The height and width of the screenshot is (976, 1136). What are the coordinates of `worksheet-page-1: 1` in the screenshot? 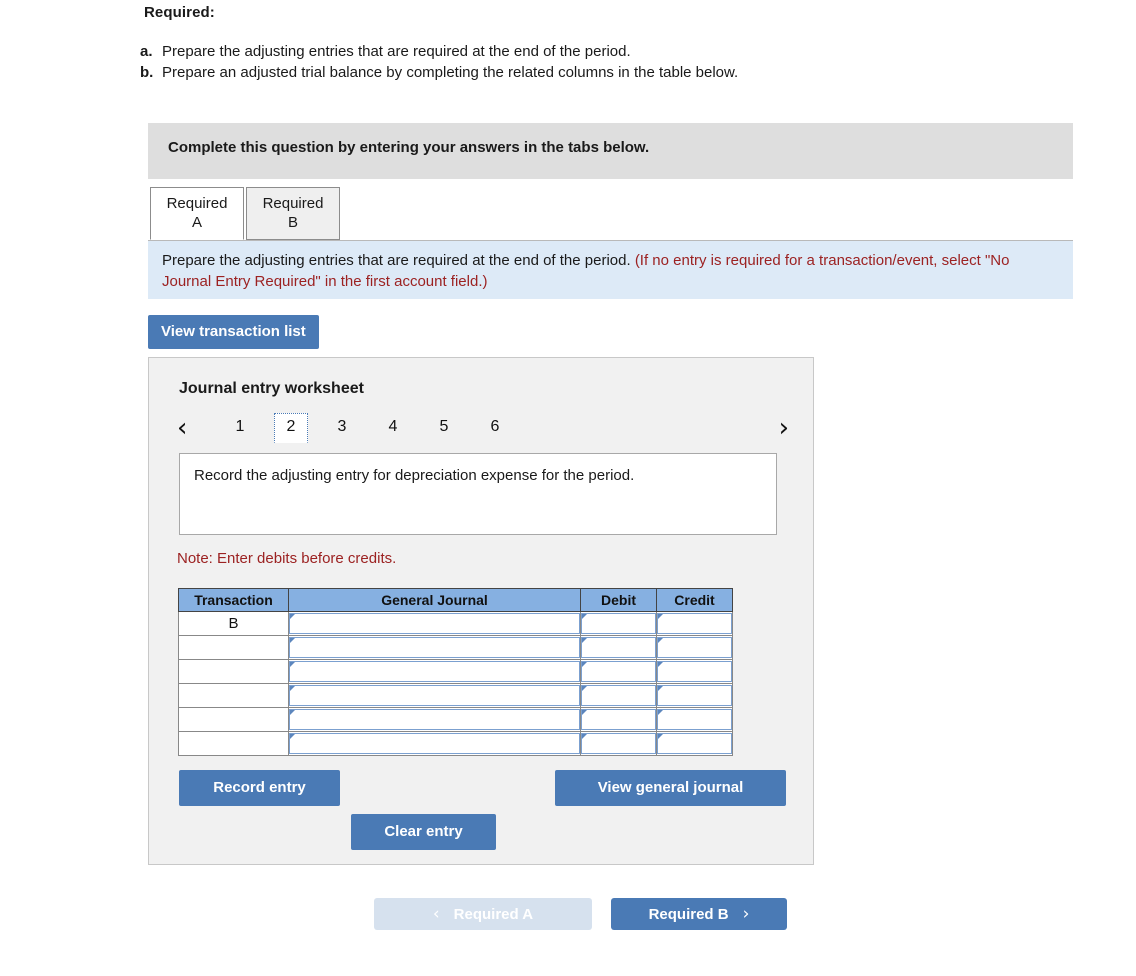 It's located at (240, 428).